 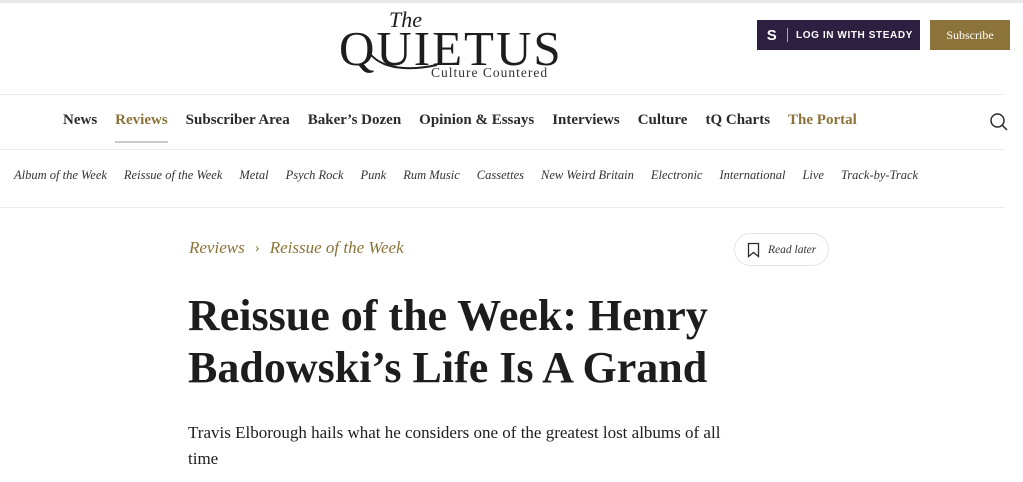 I want to click on subnav-item-cassettes: Cassettes, so click(x=500, y=175).